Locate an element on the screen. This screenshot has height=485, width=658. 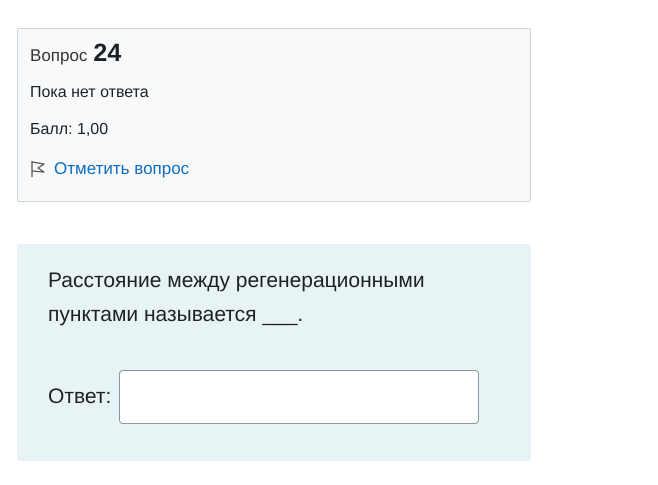
flag-question-link: Отметить вопрос is located at coordinates (122, 169).